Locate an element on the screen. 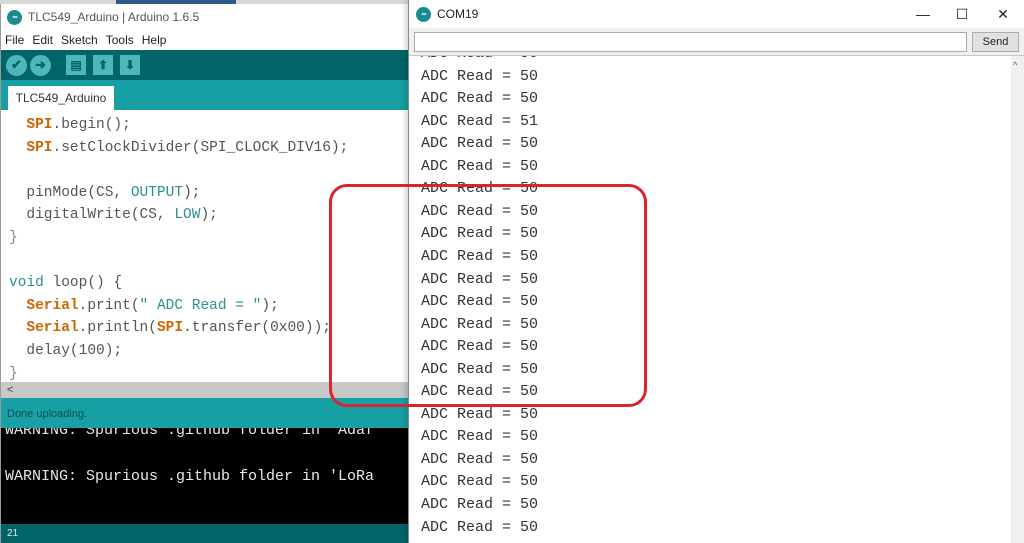 The image size is (1024, 543). new-sketch-button: ▤ is located at coordinates (76, 65).